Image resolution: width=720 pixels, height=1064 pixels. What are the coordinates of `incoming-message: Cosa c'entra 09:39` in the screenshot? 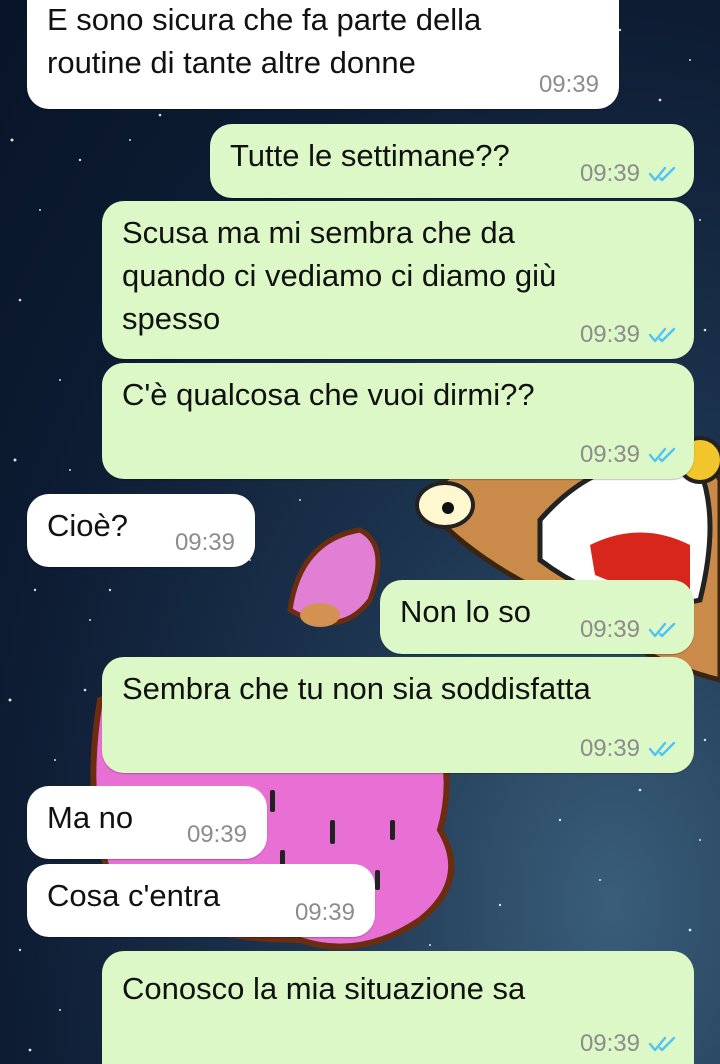 It's located at (201, 900).